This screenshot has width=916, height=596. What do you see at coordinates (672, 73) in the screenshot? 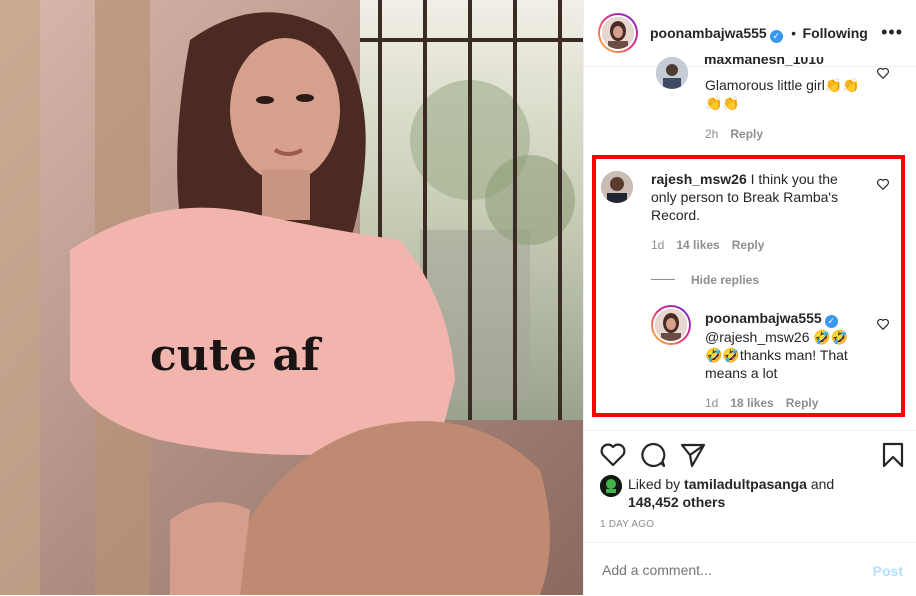
I see `commenter-avatar` at bounding box center [672, 73].